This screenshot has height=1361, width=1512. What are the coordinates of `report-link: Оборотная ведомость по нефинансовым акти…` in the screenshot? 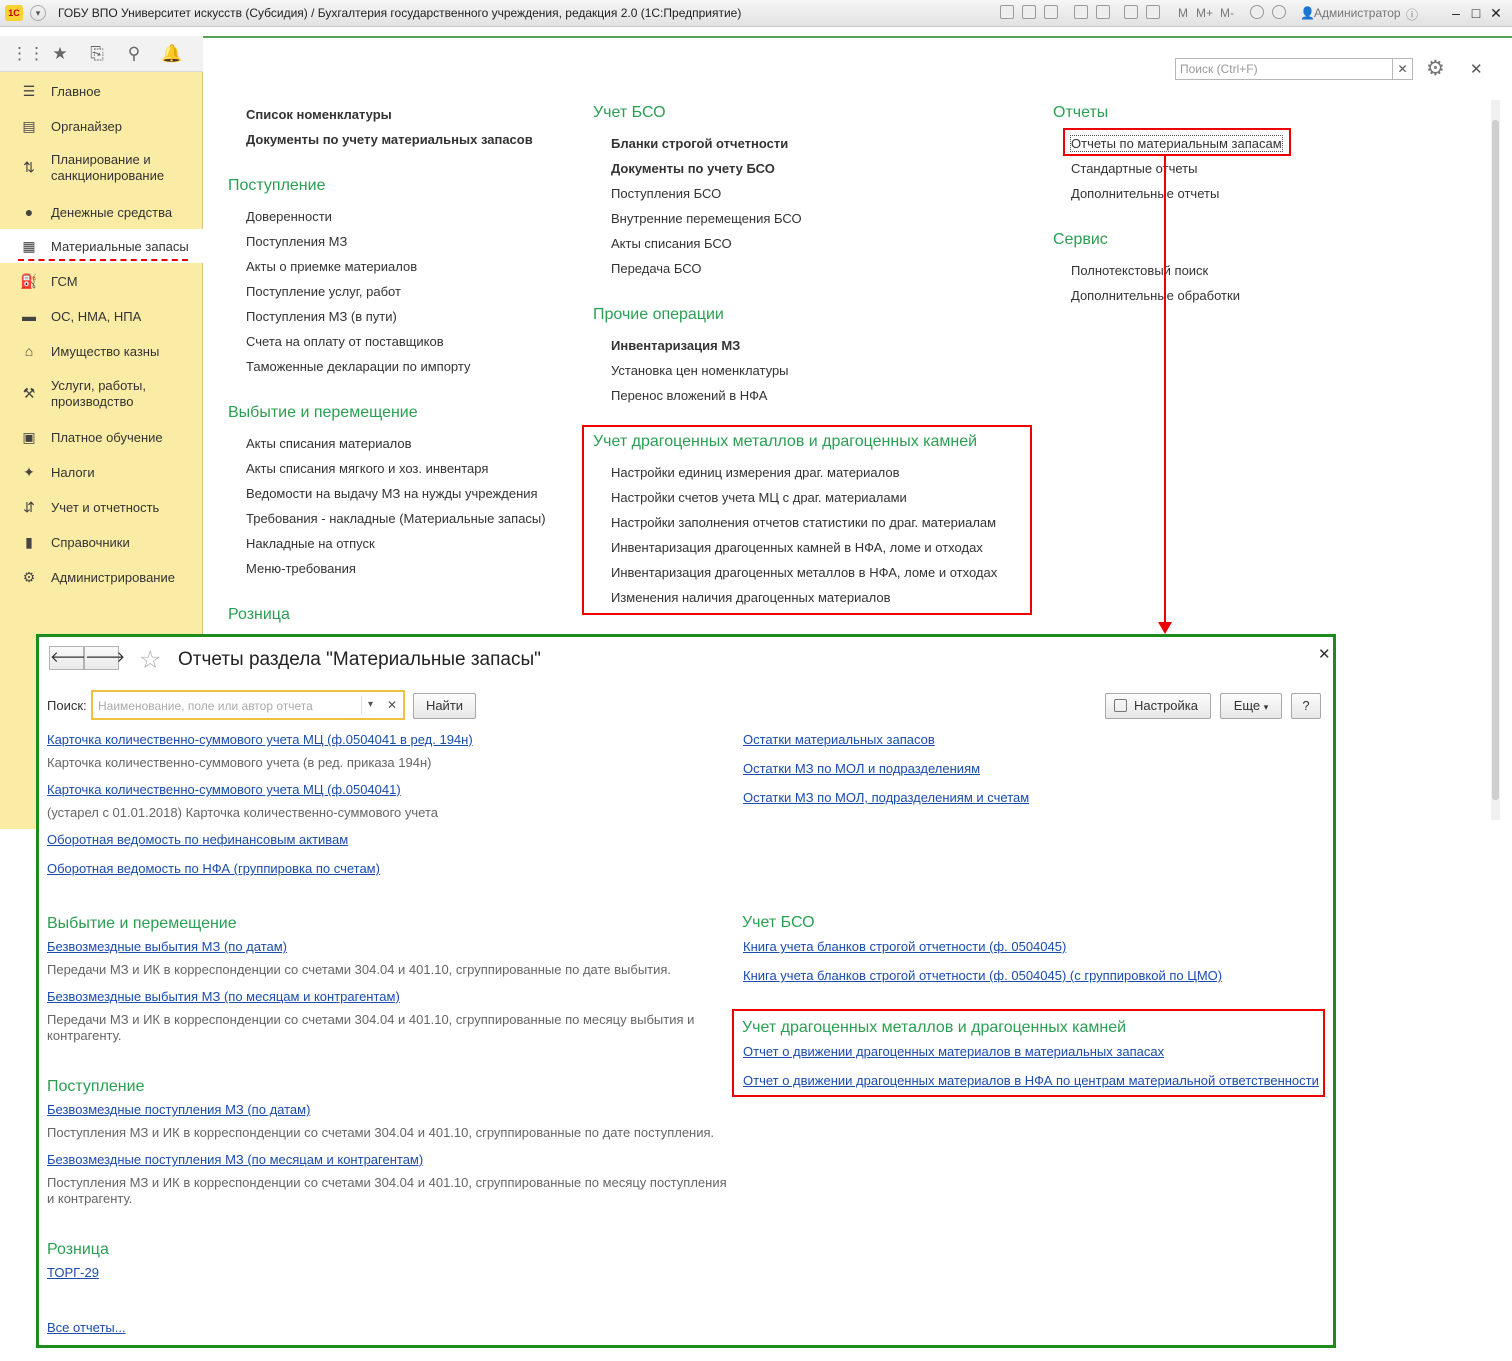 It's located at (197, 839).